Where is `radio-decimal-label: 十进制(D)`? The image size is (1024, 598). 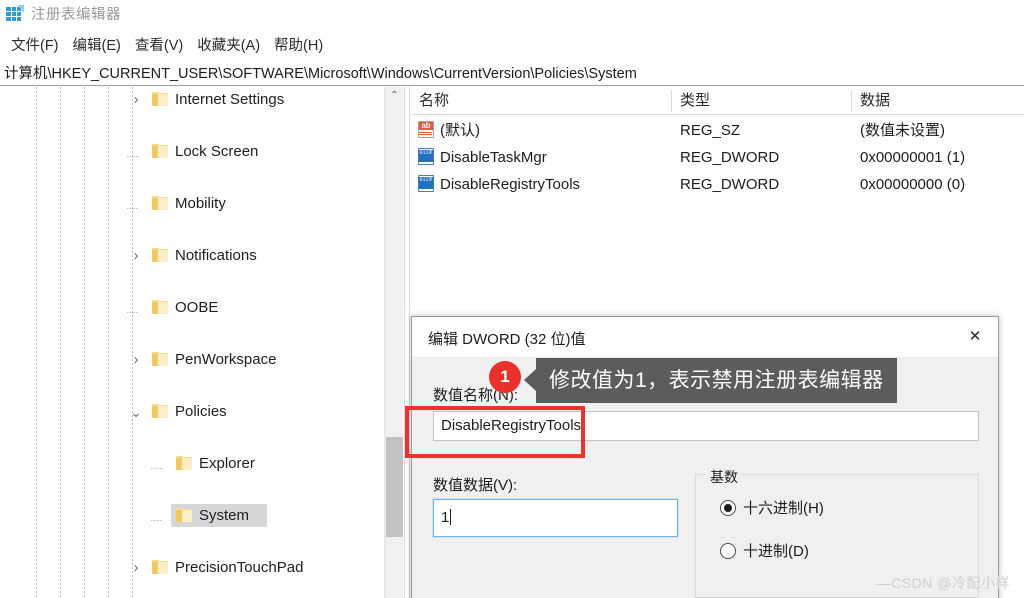
radio-decimal-label: 十进制(D) is located at coordinates (776, 551).